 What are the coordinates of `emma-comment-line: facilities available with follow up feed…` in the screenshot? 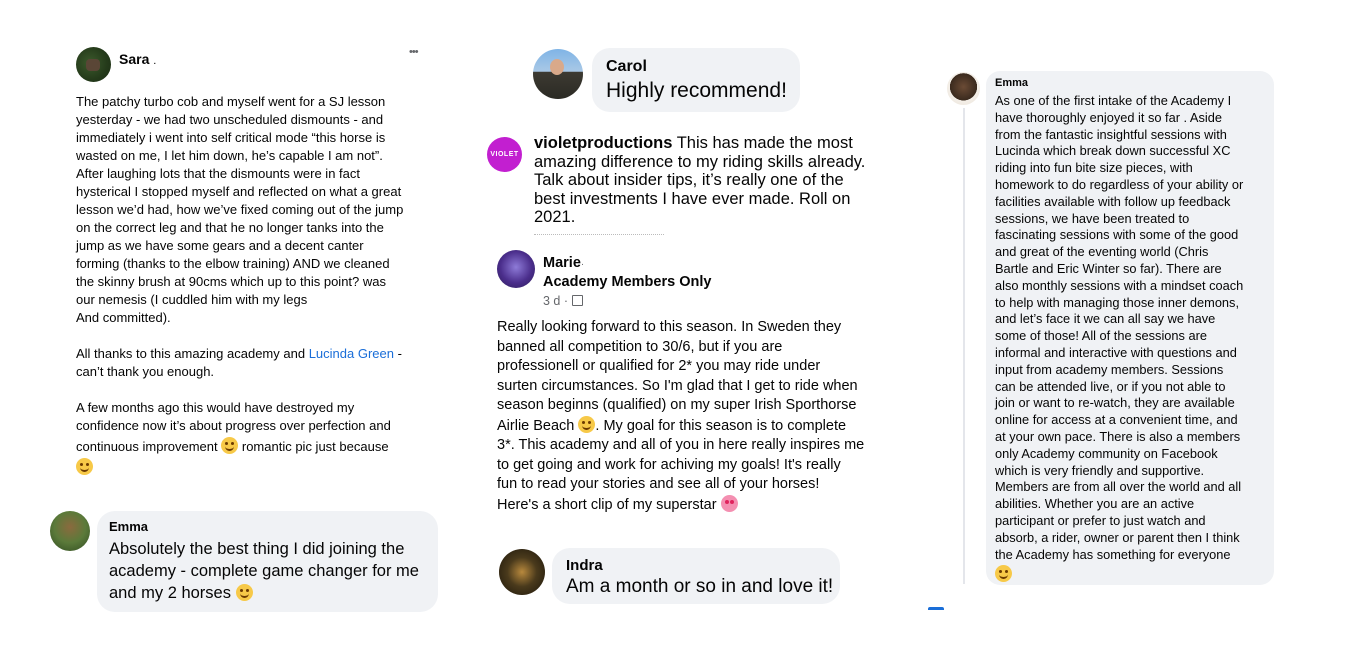 It's located at (1113, 201).